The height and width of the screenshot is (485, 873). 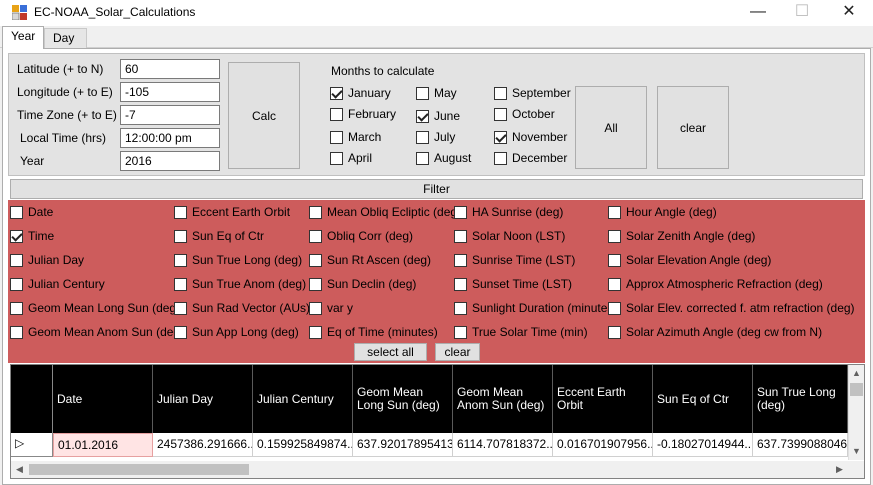 What do you see at coordinates (849, 13) in the screenshot?
I see `close-button: ✕` at bounding box center [849, 13].